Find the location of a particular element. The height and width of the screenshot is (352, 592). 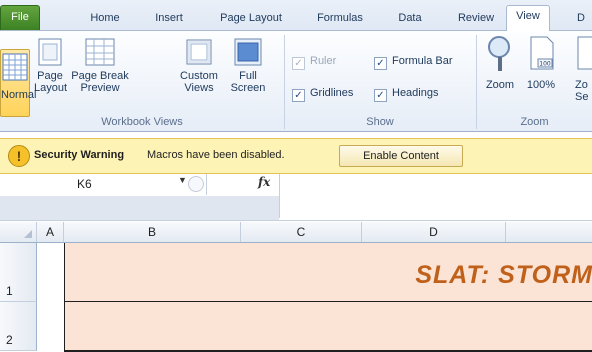

normal-label: Normal is located at coordinates (19, 95).